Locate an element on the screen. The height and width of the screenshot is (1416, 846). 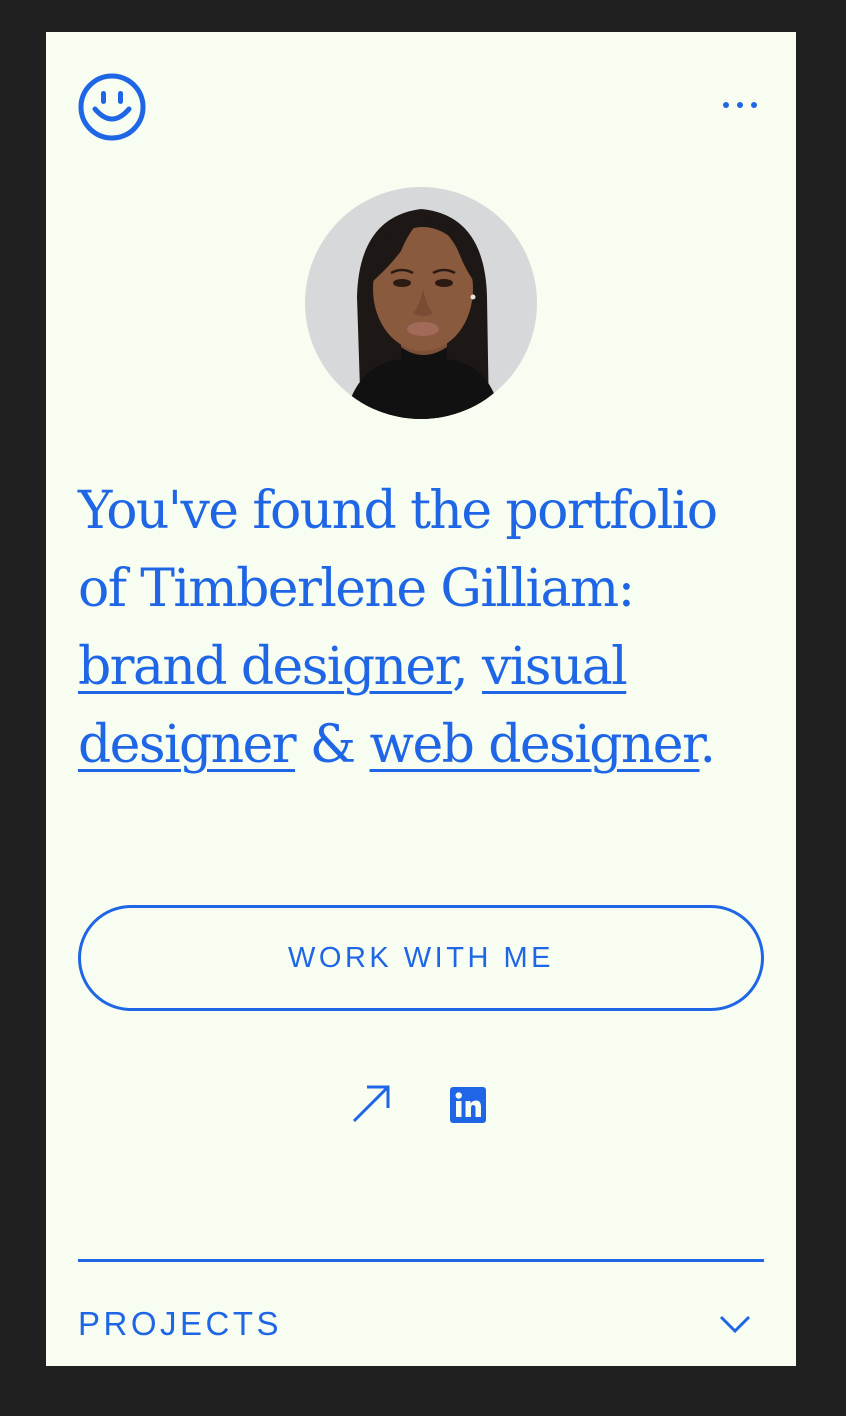
linkedin-icon is located at coordinates (468, 1105).